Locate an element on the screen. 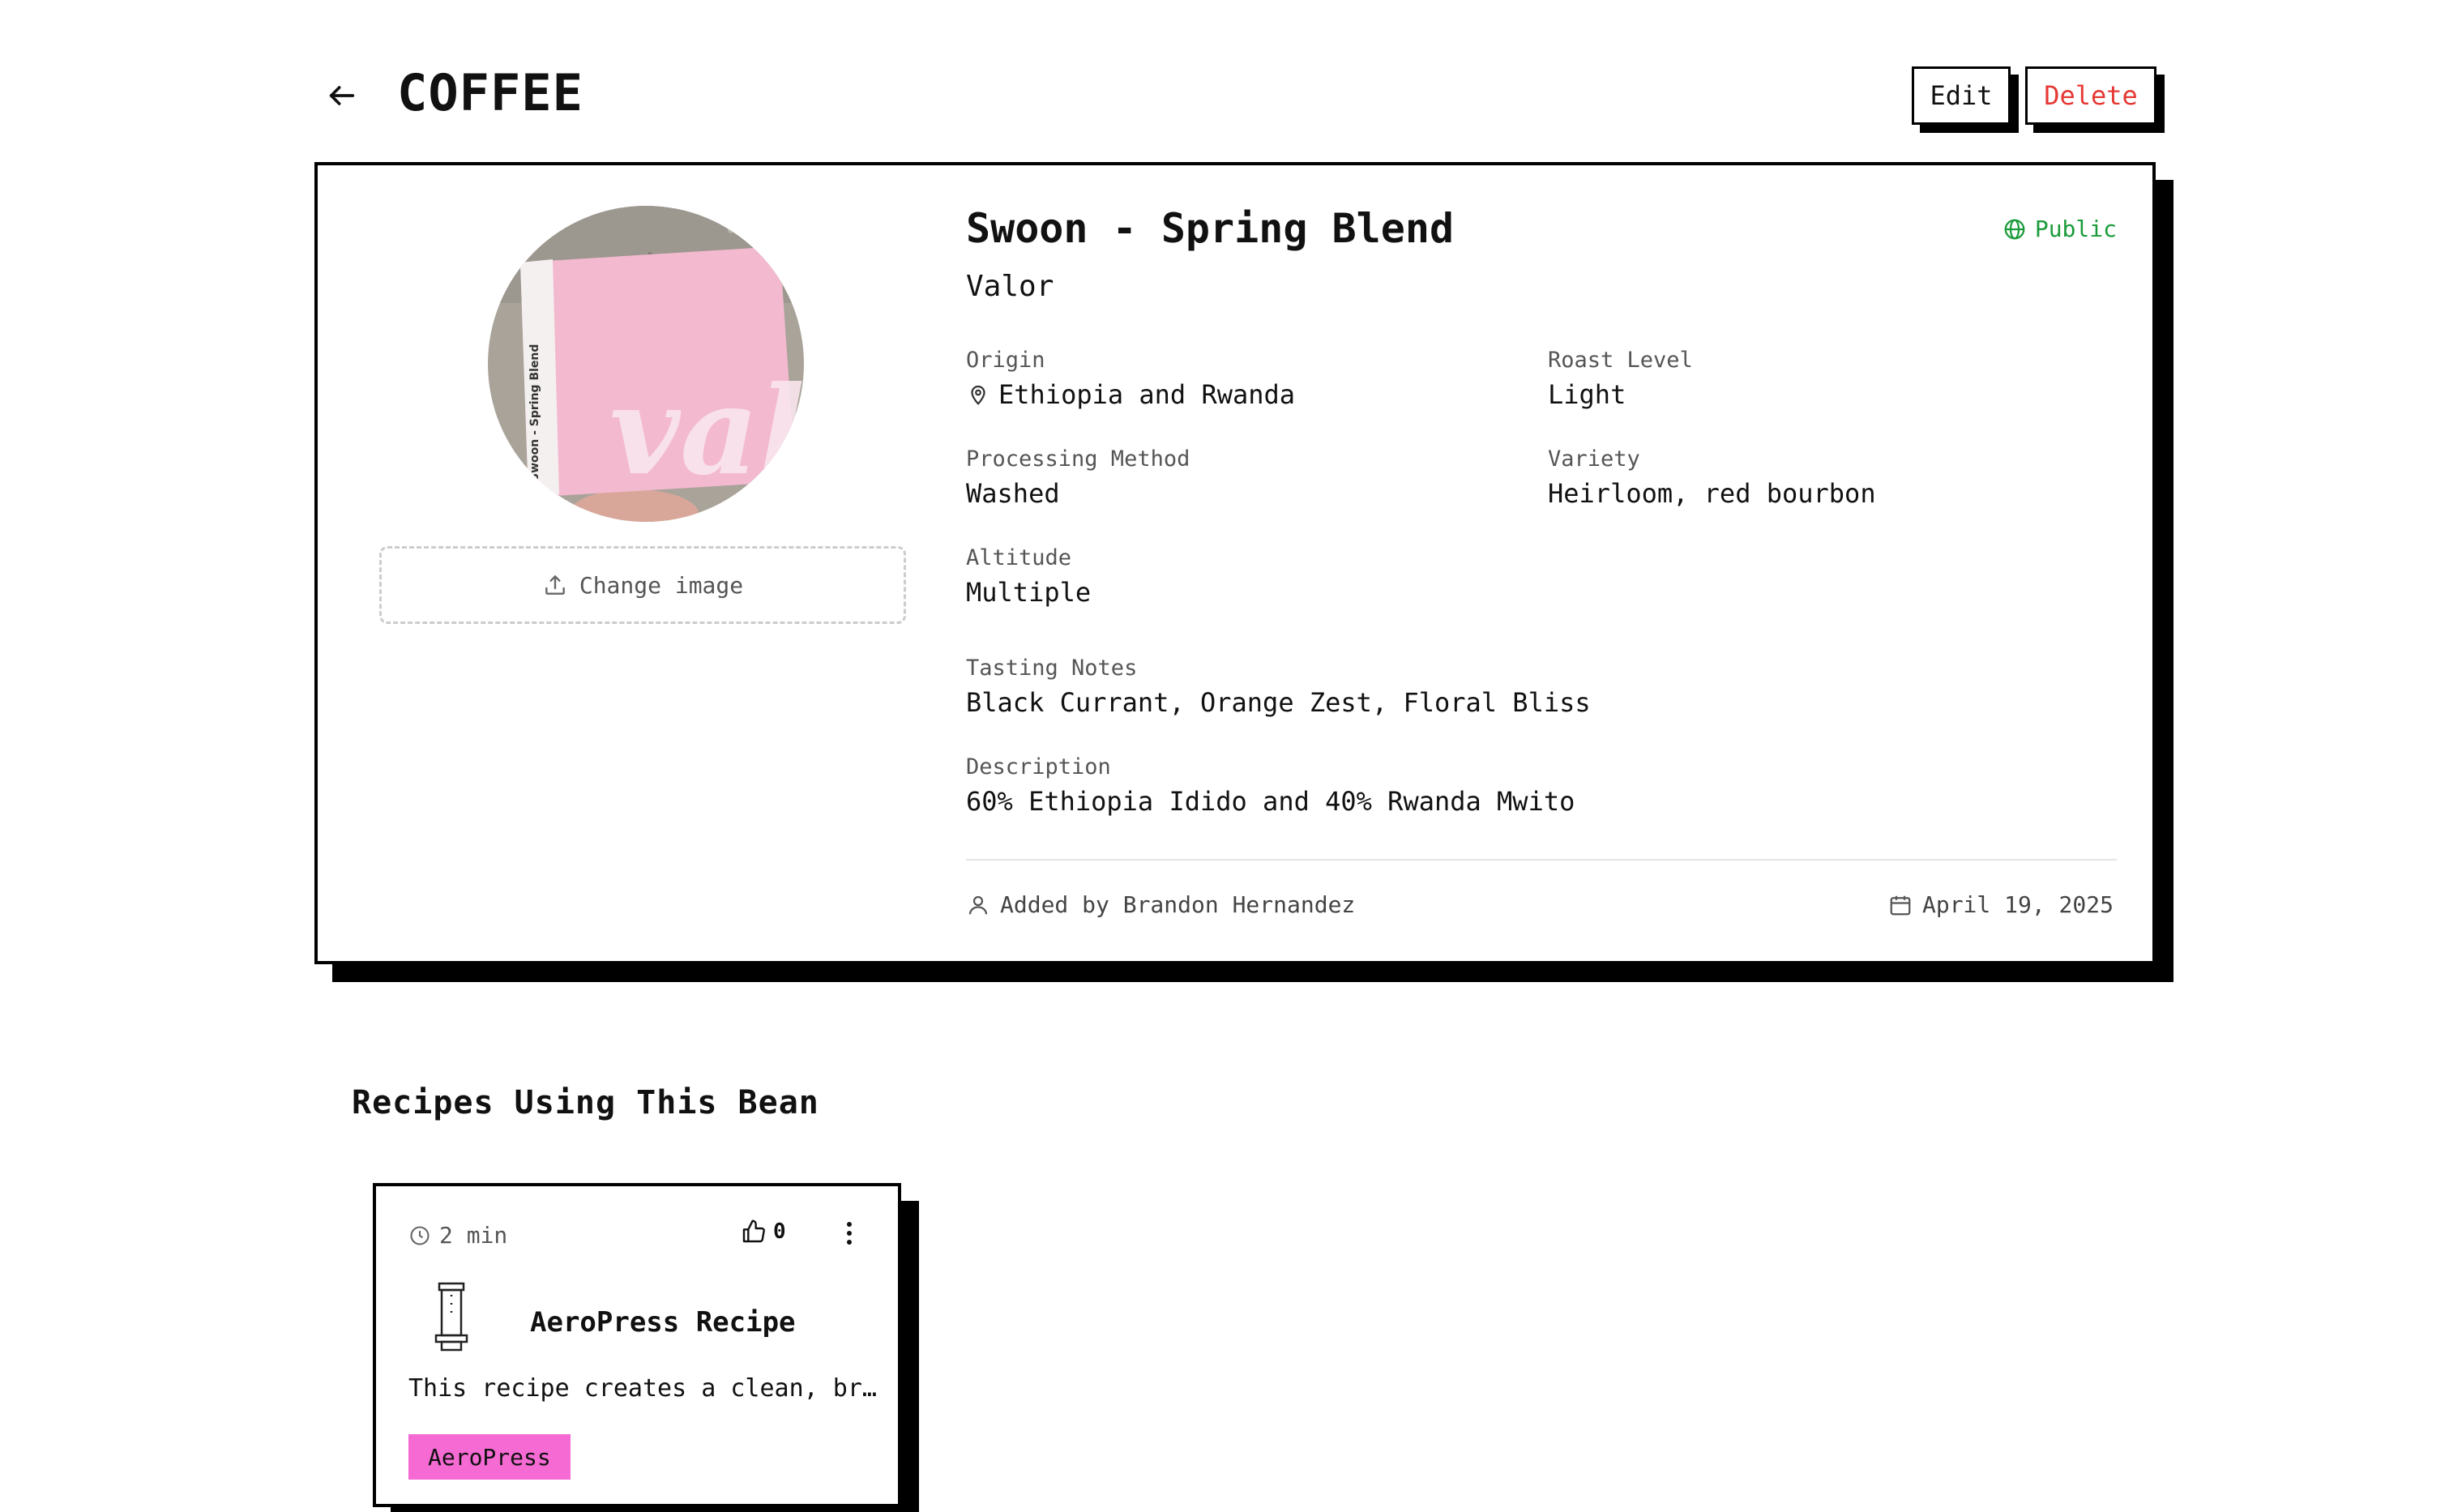 The width and height of the screenshot is (2462, 1512). divider is located at coordinates (1542, 860).